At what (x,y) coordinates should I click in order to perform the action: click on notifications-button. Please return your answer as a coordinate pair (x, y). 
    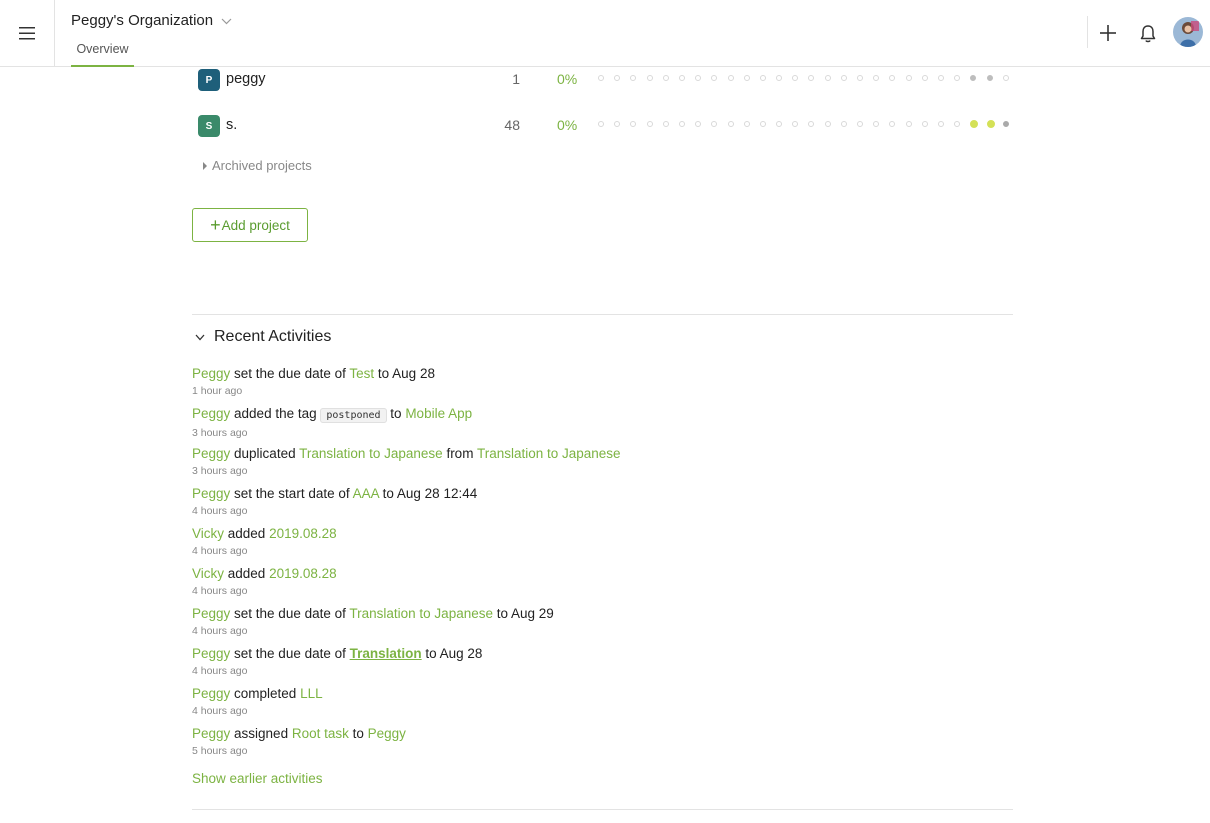
    Looking at the image, I should click on (1148, 34).